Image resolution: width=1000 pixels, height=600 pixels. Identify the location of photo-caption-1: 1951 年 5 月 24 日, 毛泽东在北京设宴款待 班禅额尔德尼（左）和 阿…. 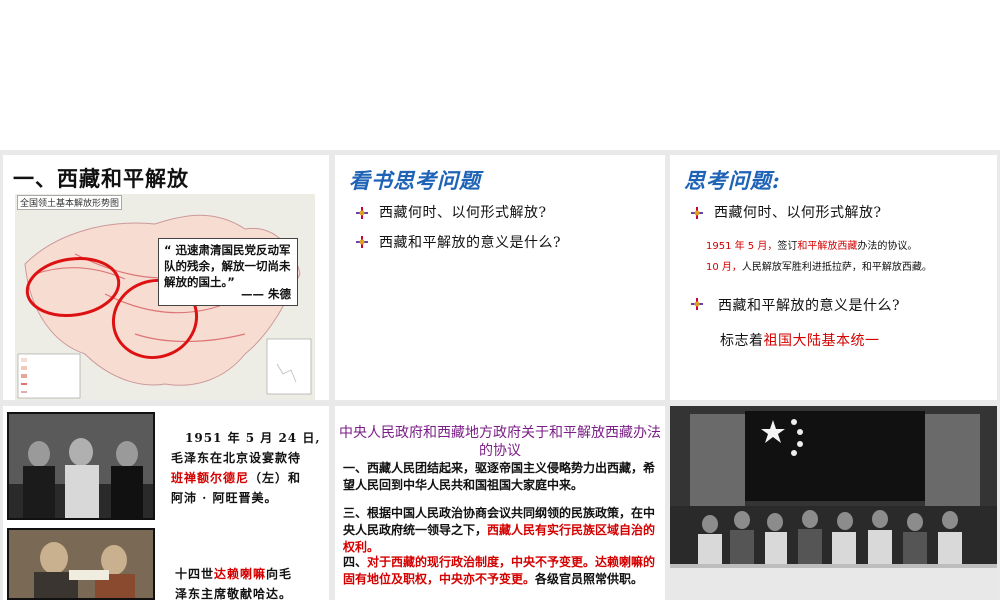
(246, 468).